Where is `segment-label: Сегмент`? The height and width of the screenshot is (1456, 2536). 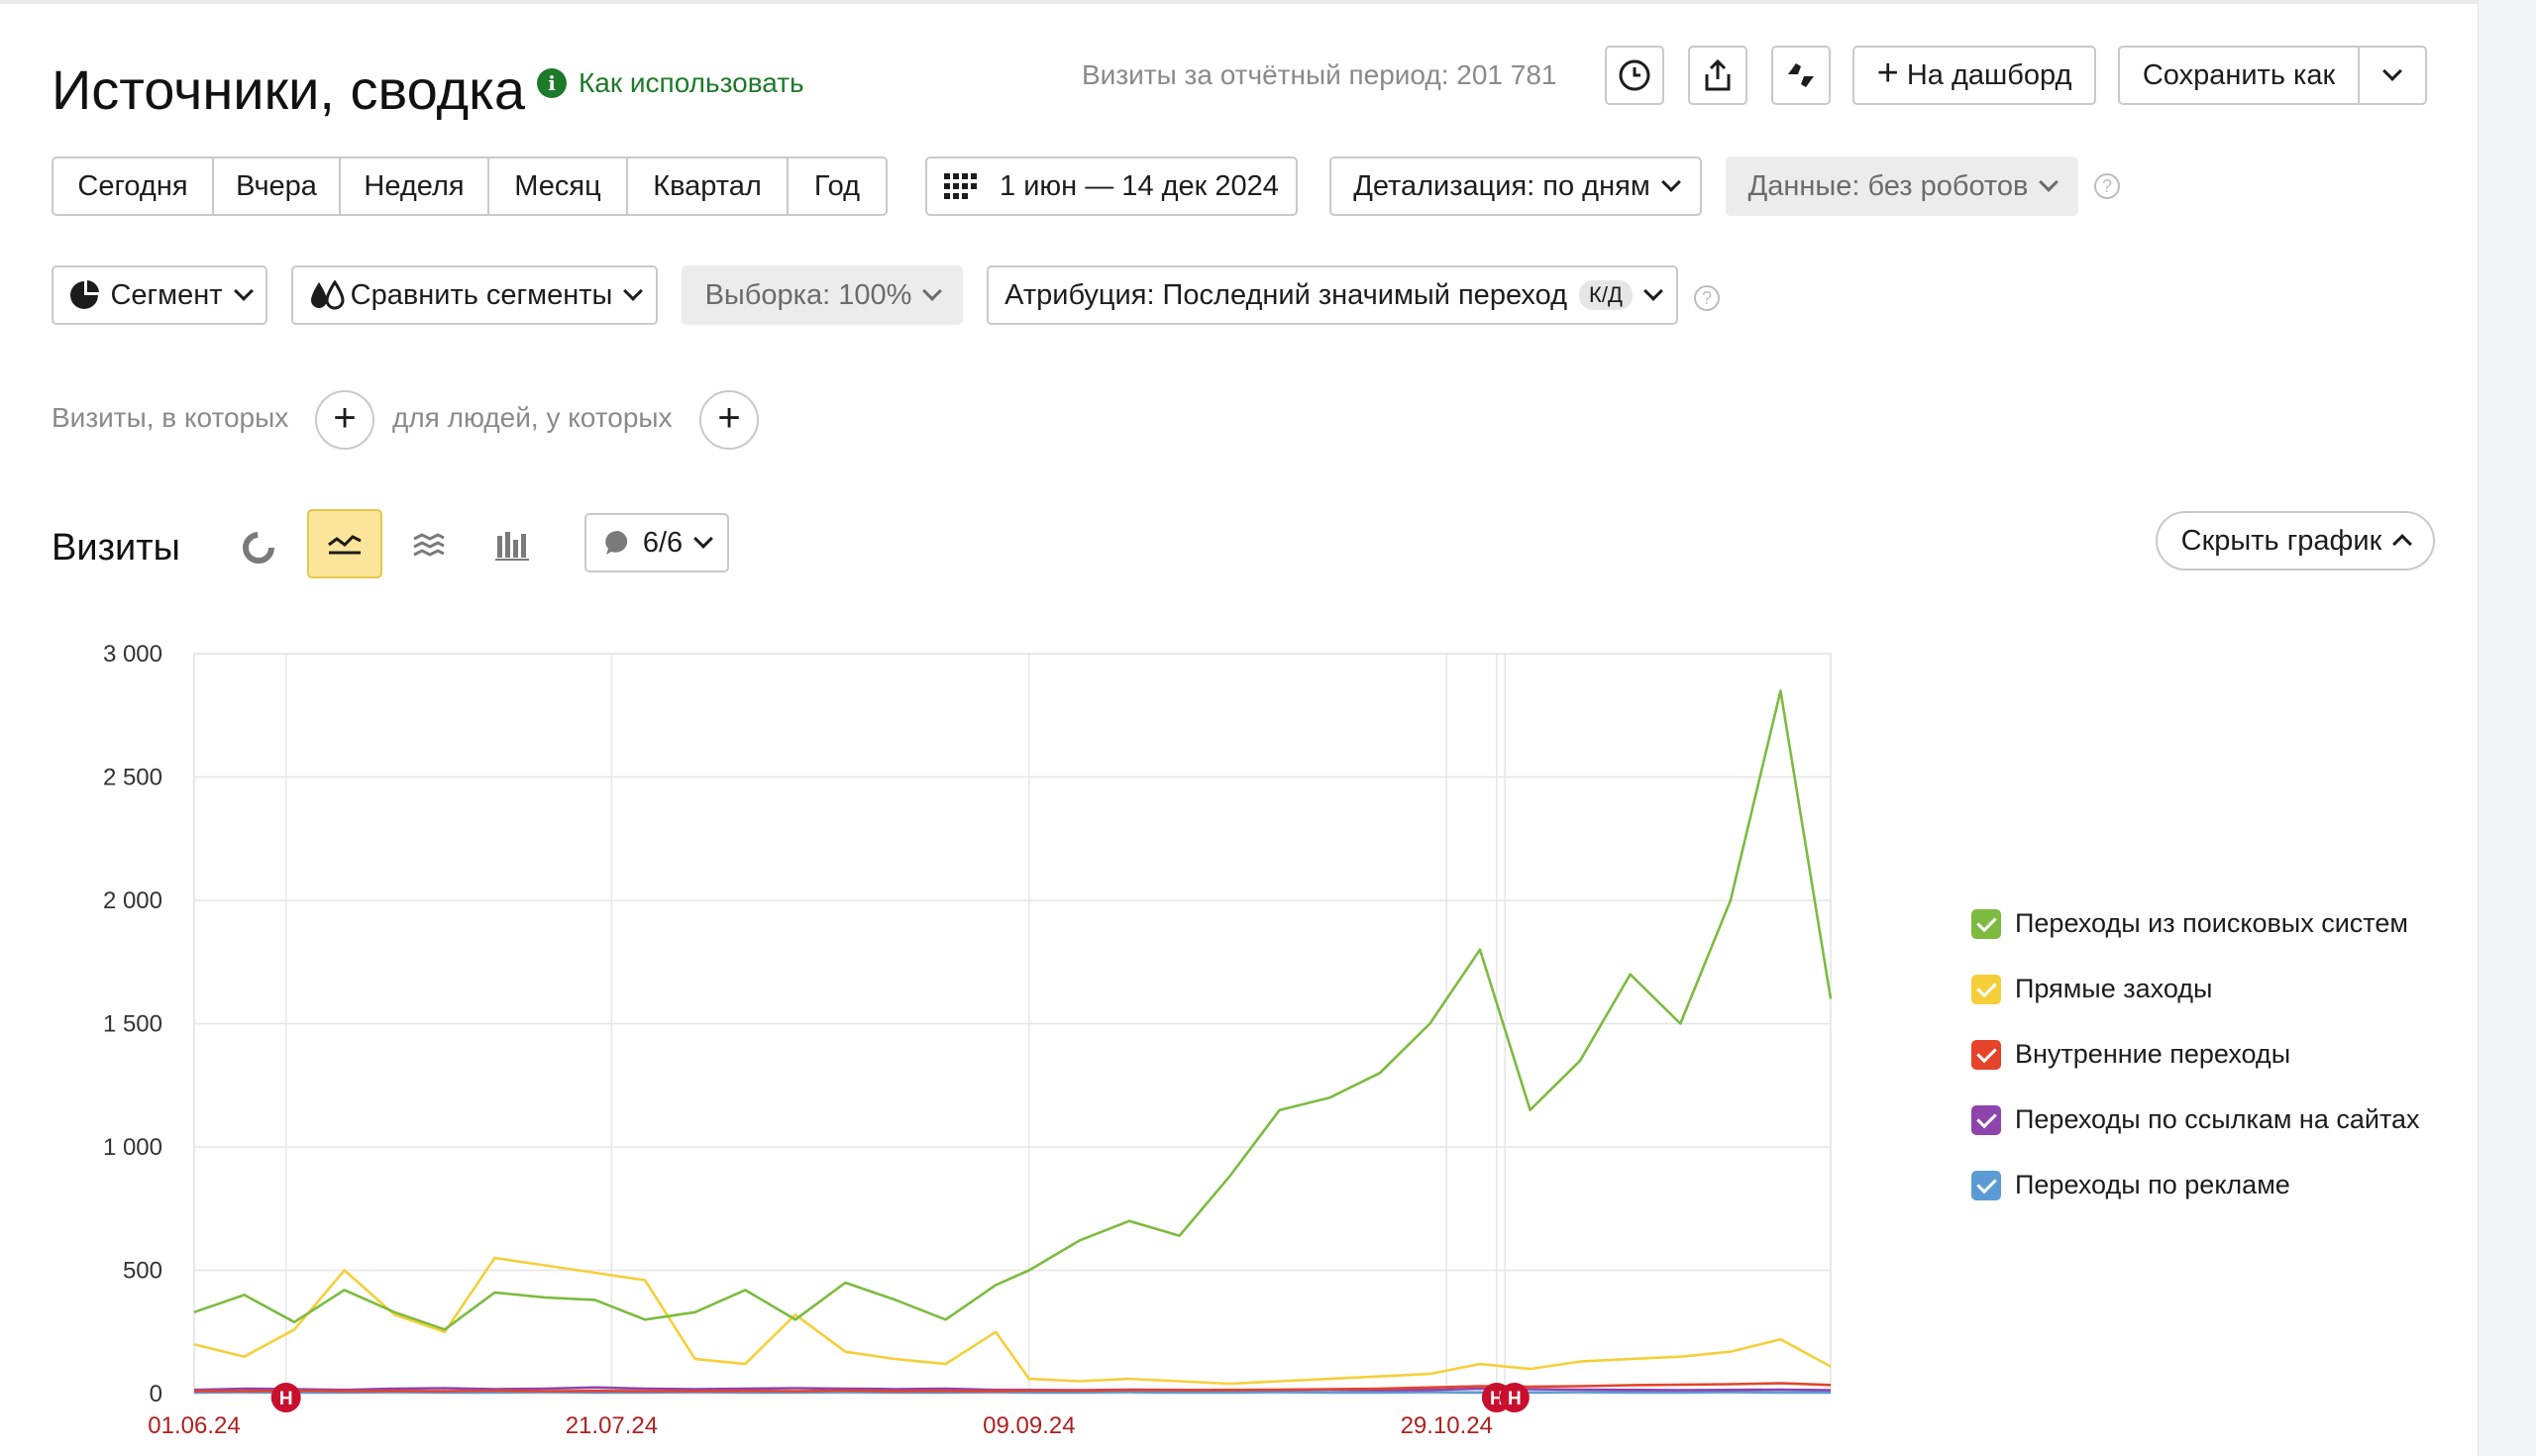 segment-label: Сегмент is located at coordinates (166, 294).